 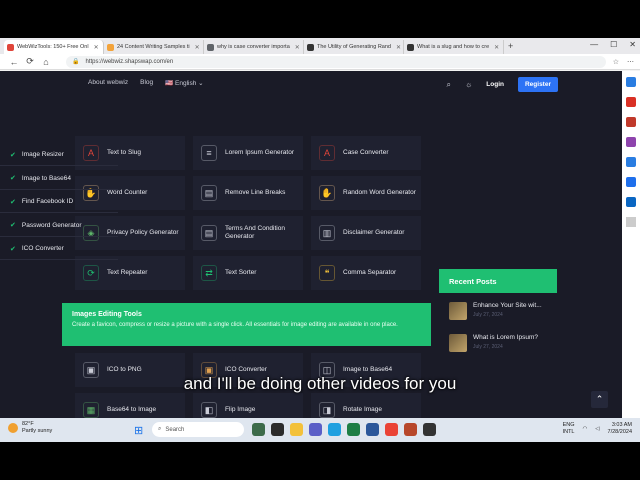 What do you see at coordinates (631, 162) in the screenshot?
I see `office-icon` at bounding box center [631, 162].